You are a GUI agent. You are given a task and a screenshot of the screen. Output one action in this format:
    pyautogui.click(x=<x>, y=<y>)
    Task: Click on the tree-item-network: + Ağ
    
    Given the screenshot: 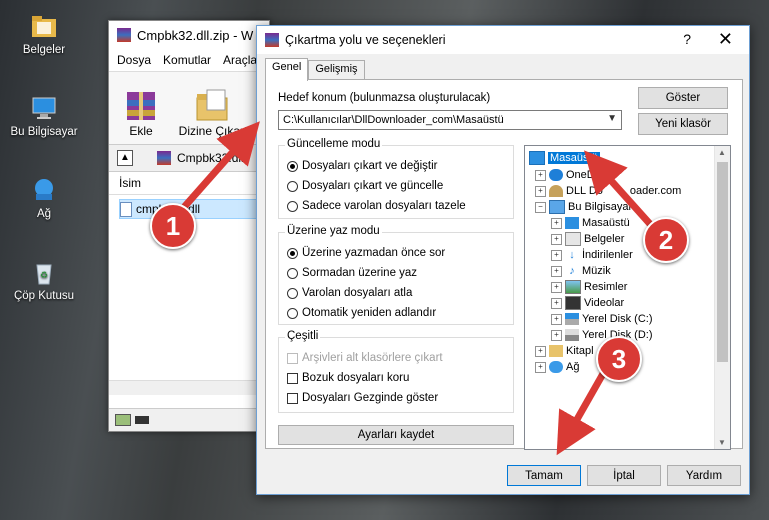 What is the action you would take?
    pyautogui.click(x=557, y=367)
    